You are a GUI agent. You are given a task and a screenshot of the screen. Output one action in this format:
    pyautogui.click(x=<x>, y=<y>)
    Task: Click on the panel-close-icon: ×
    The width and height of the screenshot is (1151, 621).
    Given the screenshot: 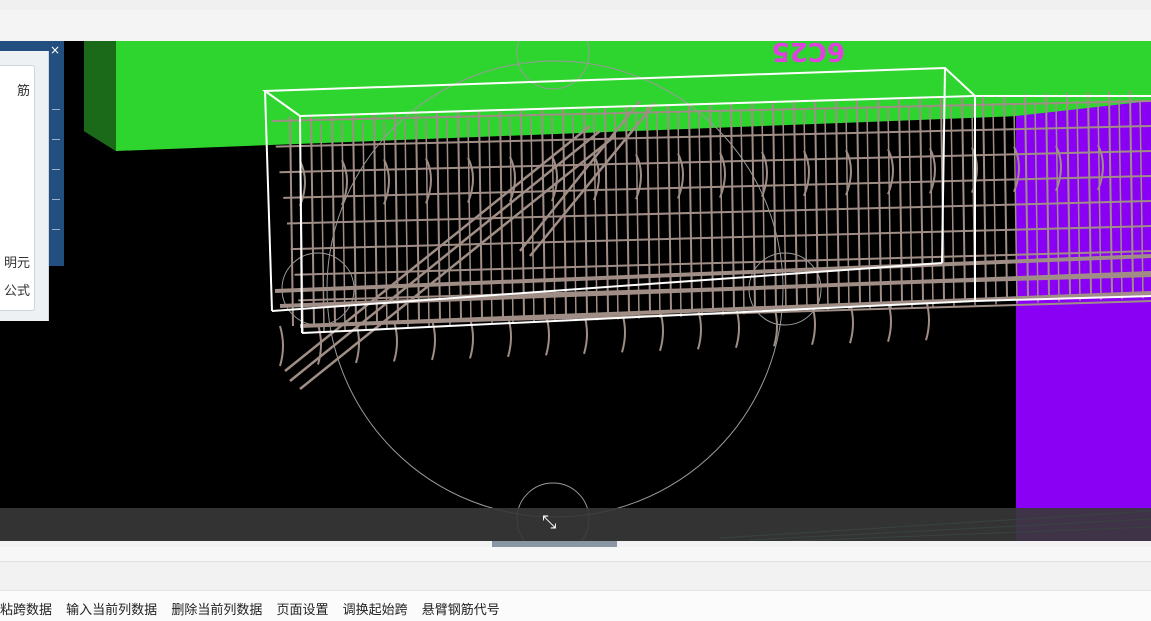 What is the action you would take?
    pyautogui.click(x=55, y=50)
    